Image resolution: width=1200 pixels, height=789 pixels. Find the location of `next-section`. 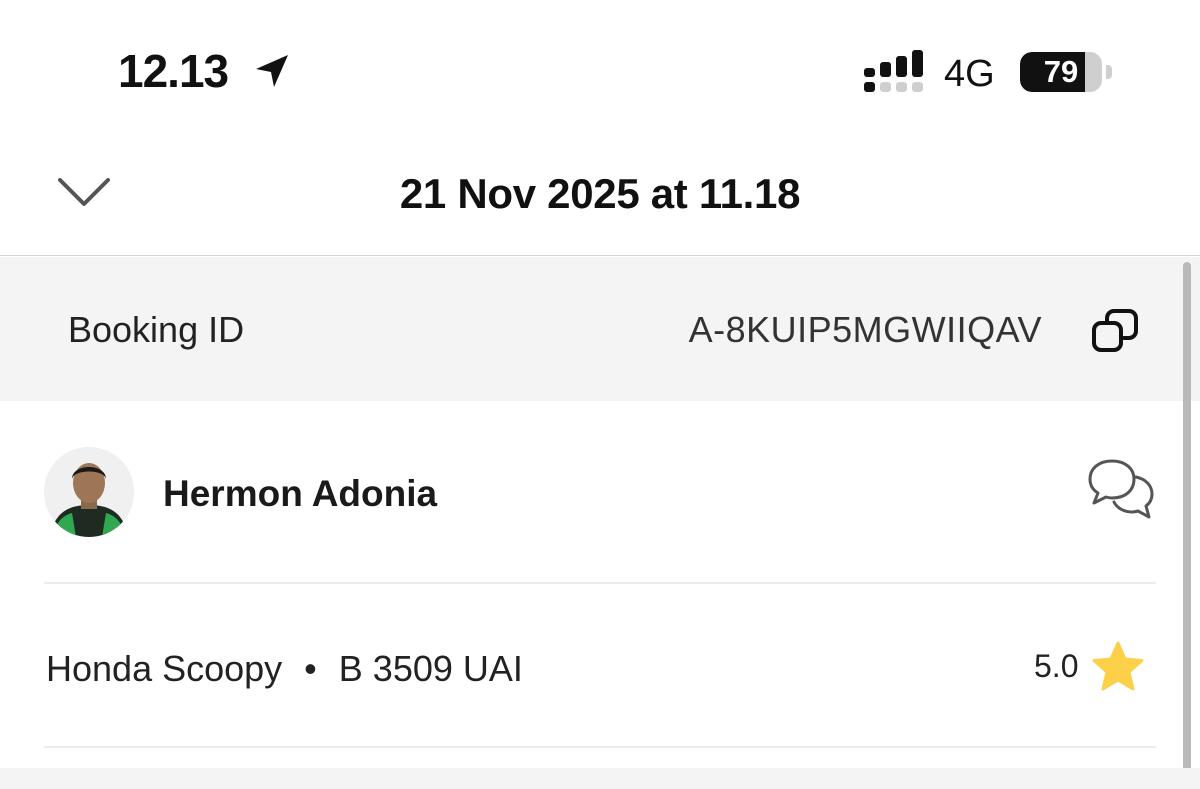

next-section is located at coordinates (600, 778).